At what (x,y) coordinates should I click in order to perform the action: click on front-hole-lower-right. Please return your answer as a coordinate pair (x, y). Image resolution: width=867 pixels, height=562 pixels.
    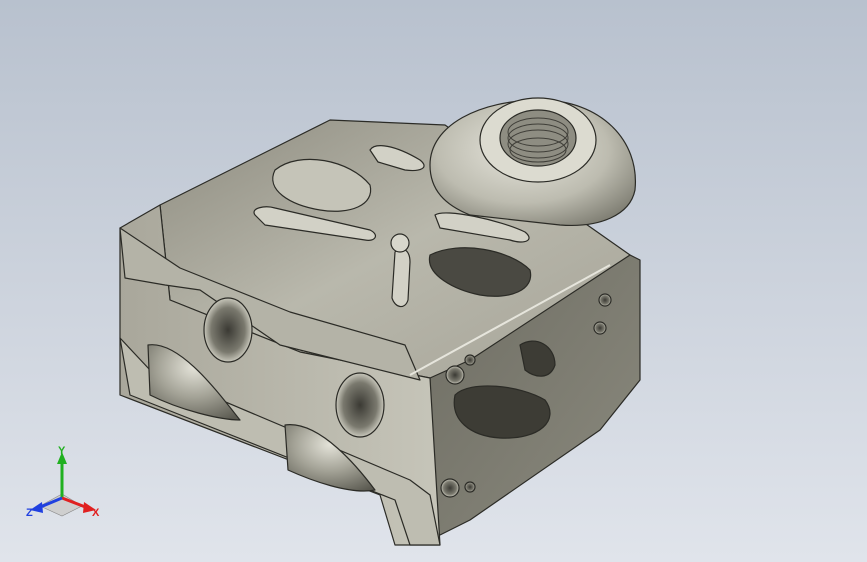
    Looking at the image, I should click on (360, 405).